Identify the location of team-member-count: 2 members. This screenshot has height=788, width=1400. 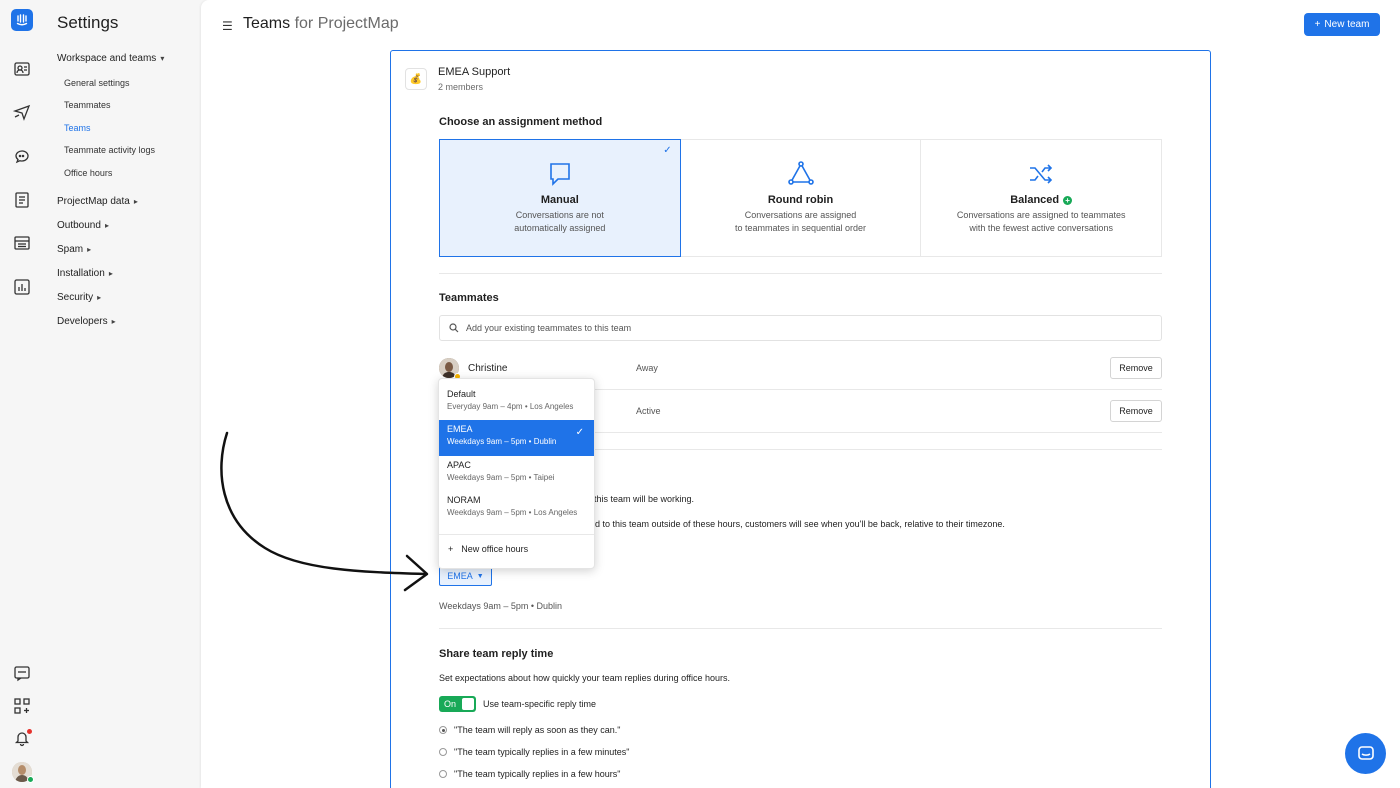
(461, 87).